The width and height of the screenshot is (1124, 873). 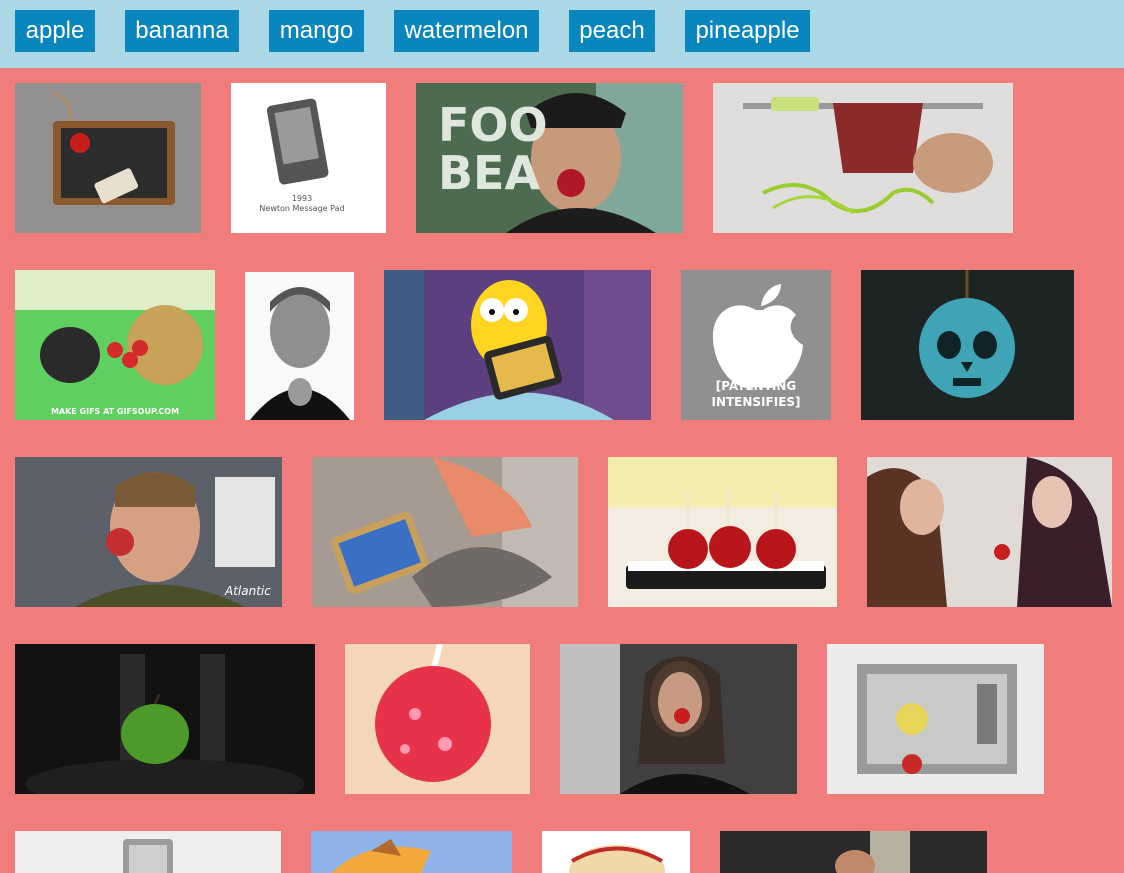 I want to click on homer-tablet-image, so click(x=517, y=345).